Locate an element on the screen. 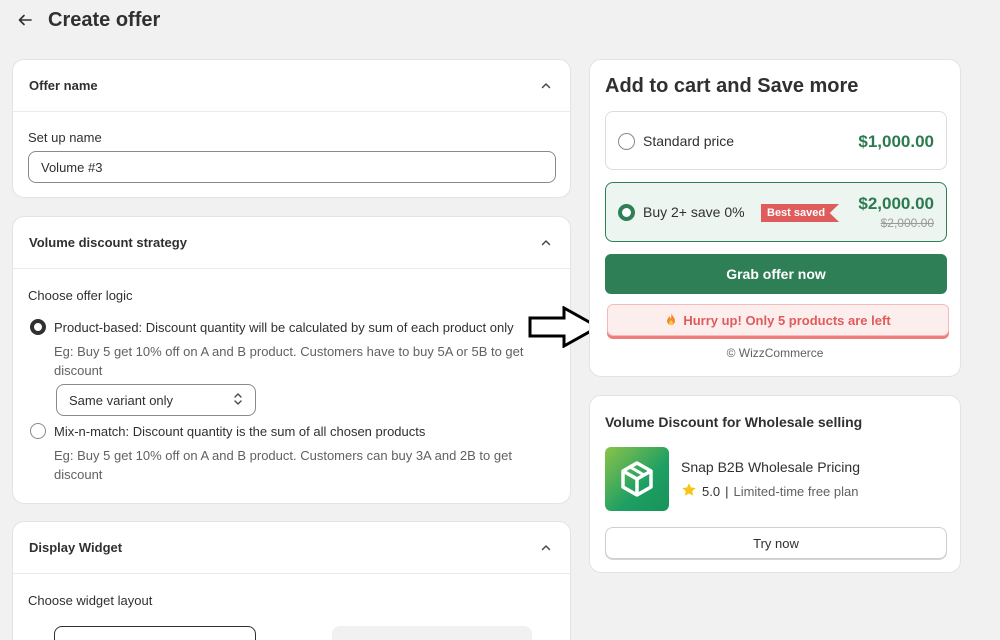 The width and height of the screenshot is (1000, 640). variant-select: Same variant only is located at coordinates (156, 400).